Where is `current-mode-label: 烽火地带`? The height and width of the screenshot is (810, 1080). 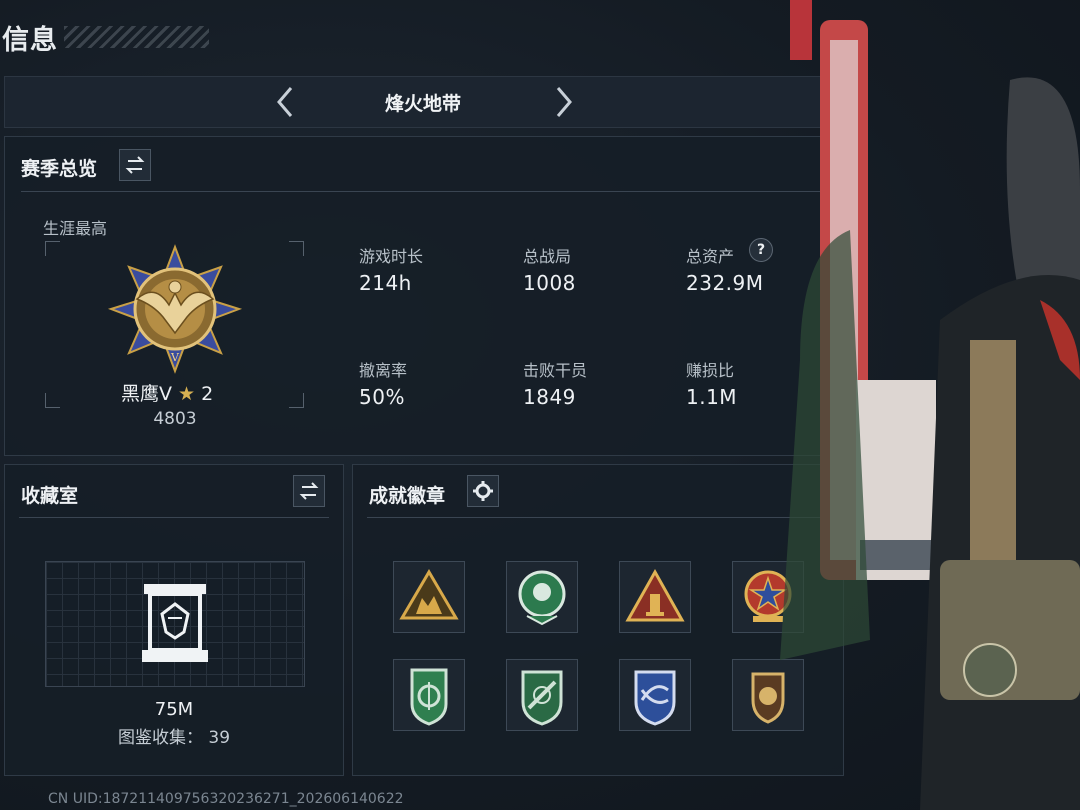
current-mode-label: 烽火地带 is located at coordinates (422, 104).